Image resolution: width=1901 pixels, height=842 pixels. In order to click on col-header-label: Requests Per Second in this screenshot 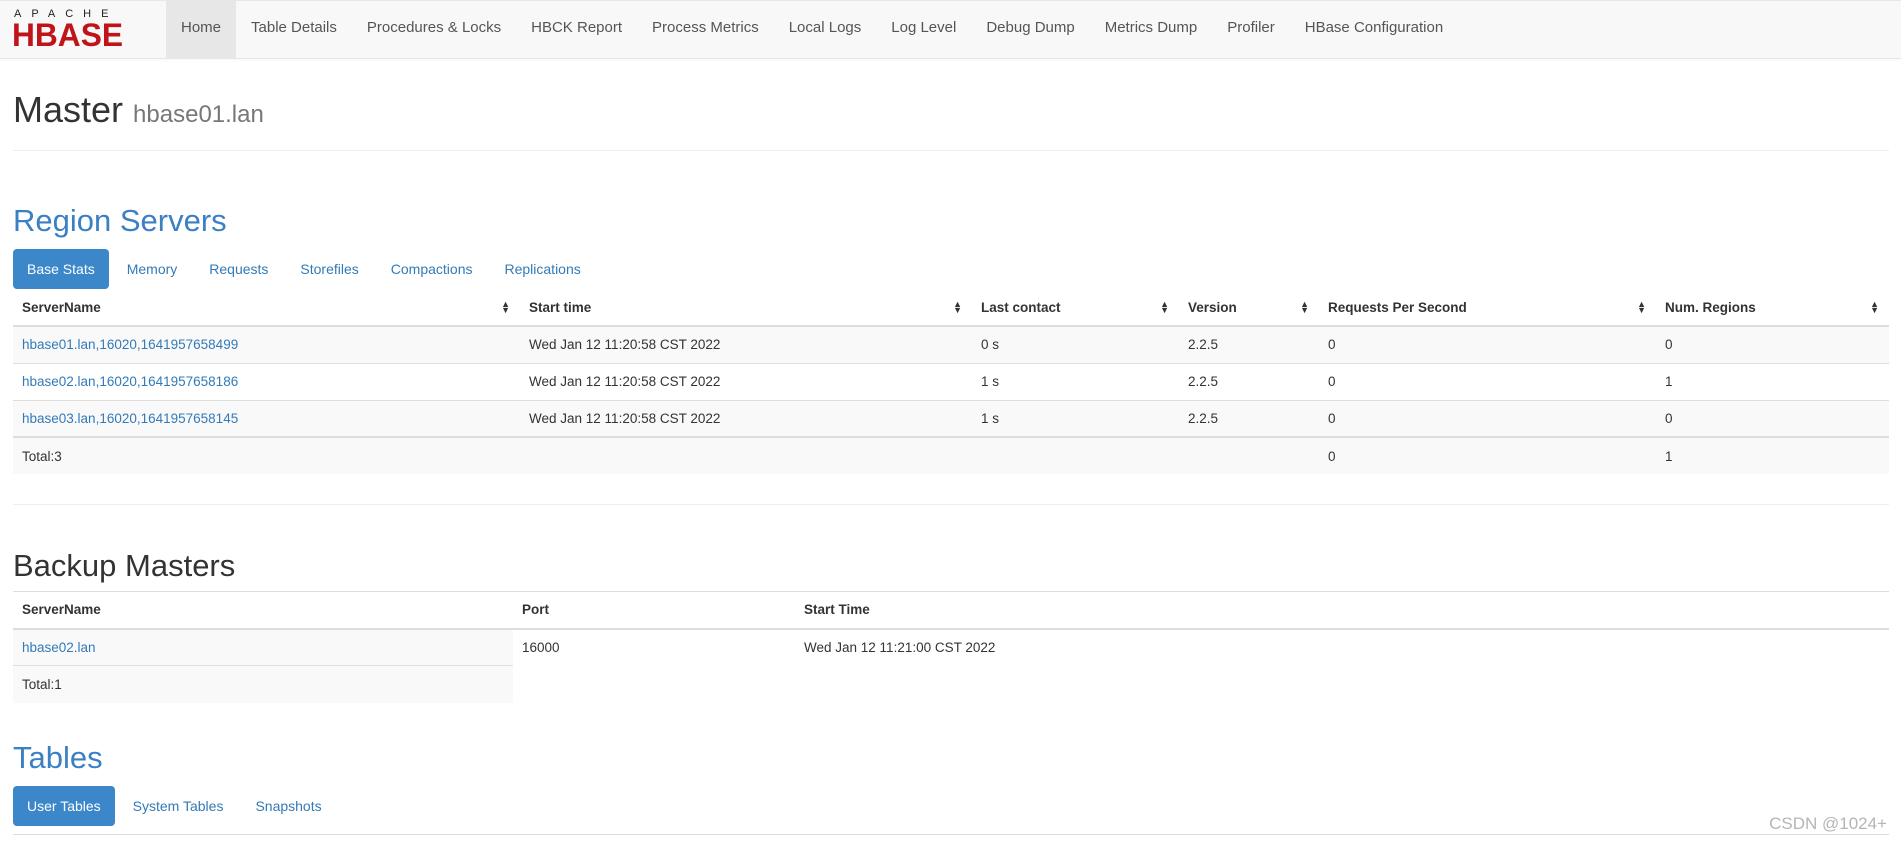, I will do `click(1397, 307)`.